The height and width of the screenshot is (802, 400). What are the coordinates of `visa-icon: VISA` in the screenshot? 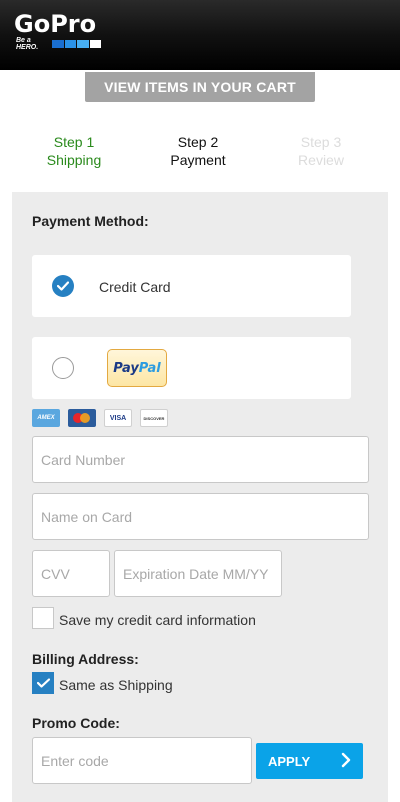 It's located at (118, 418).